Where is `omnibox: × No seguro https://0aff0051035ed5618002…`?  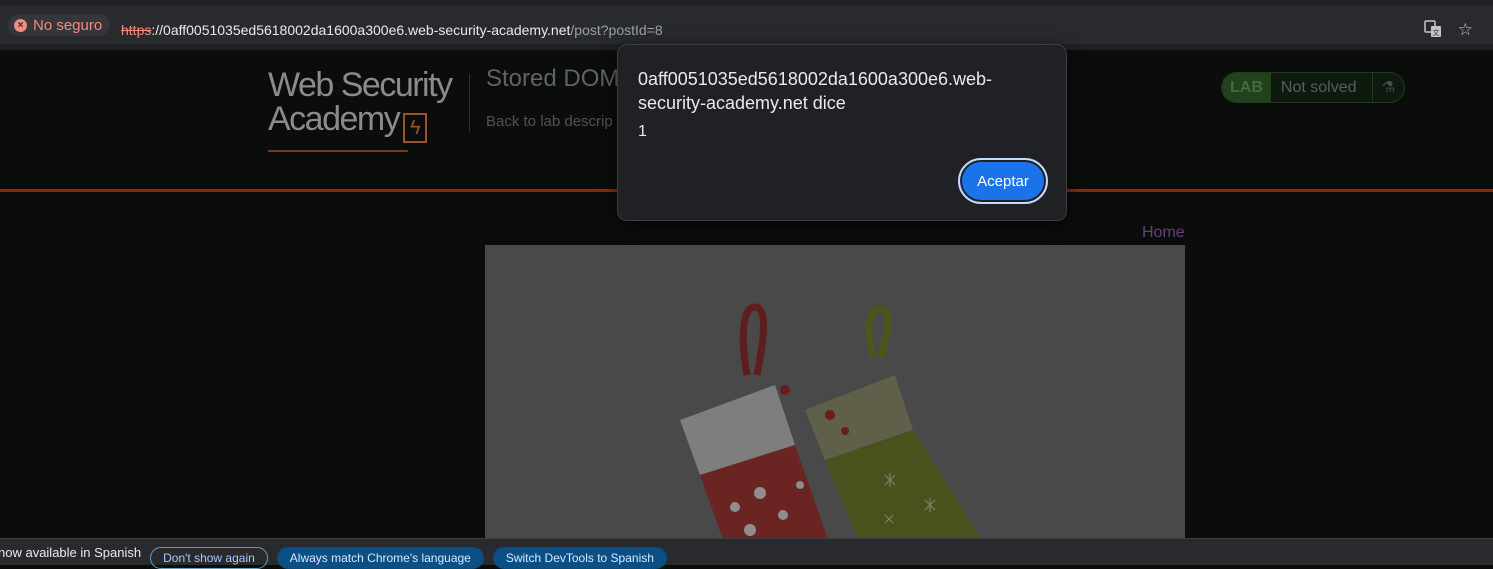 omnibox: × No seguro https://0aff0051035ed5618002… is located at coordinates (746, 25).